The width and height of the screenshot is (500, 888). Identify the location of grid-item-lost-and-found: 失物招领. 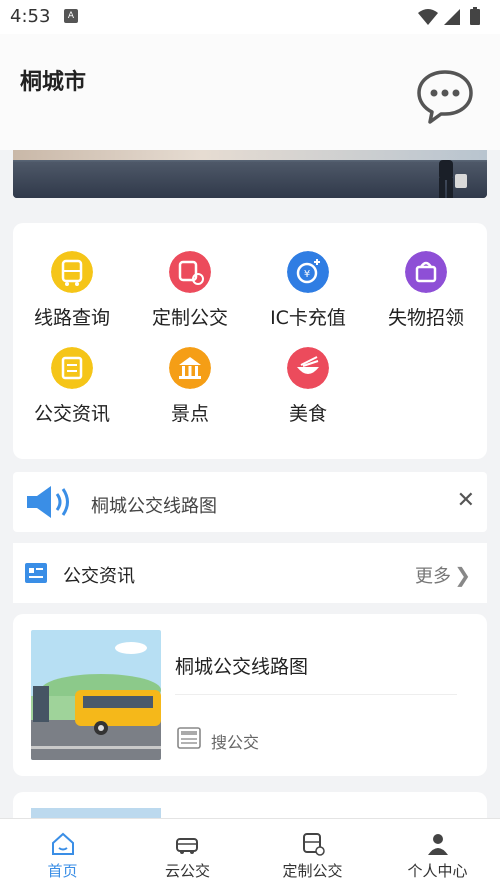
(426, 280).